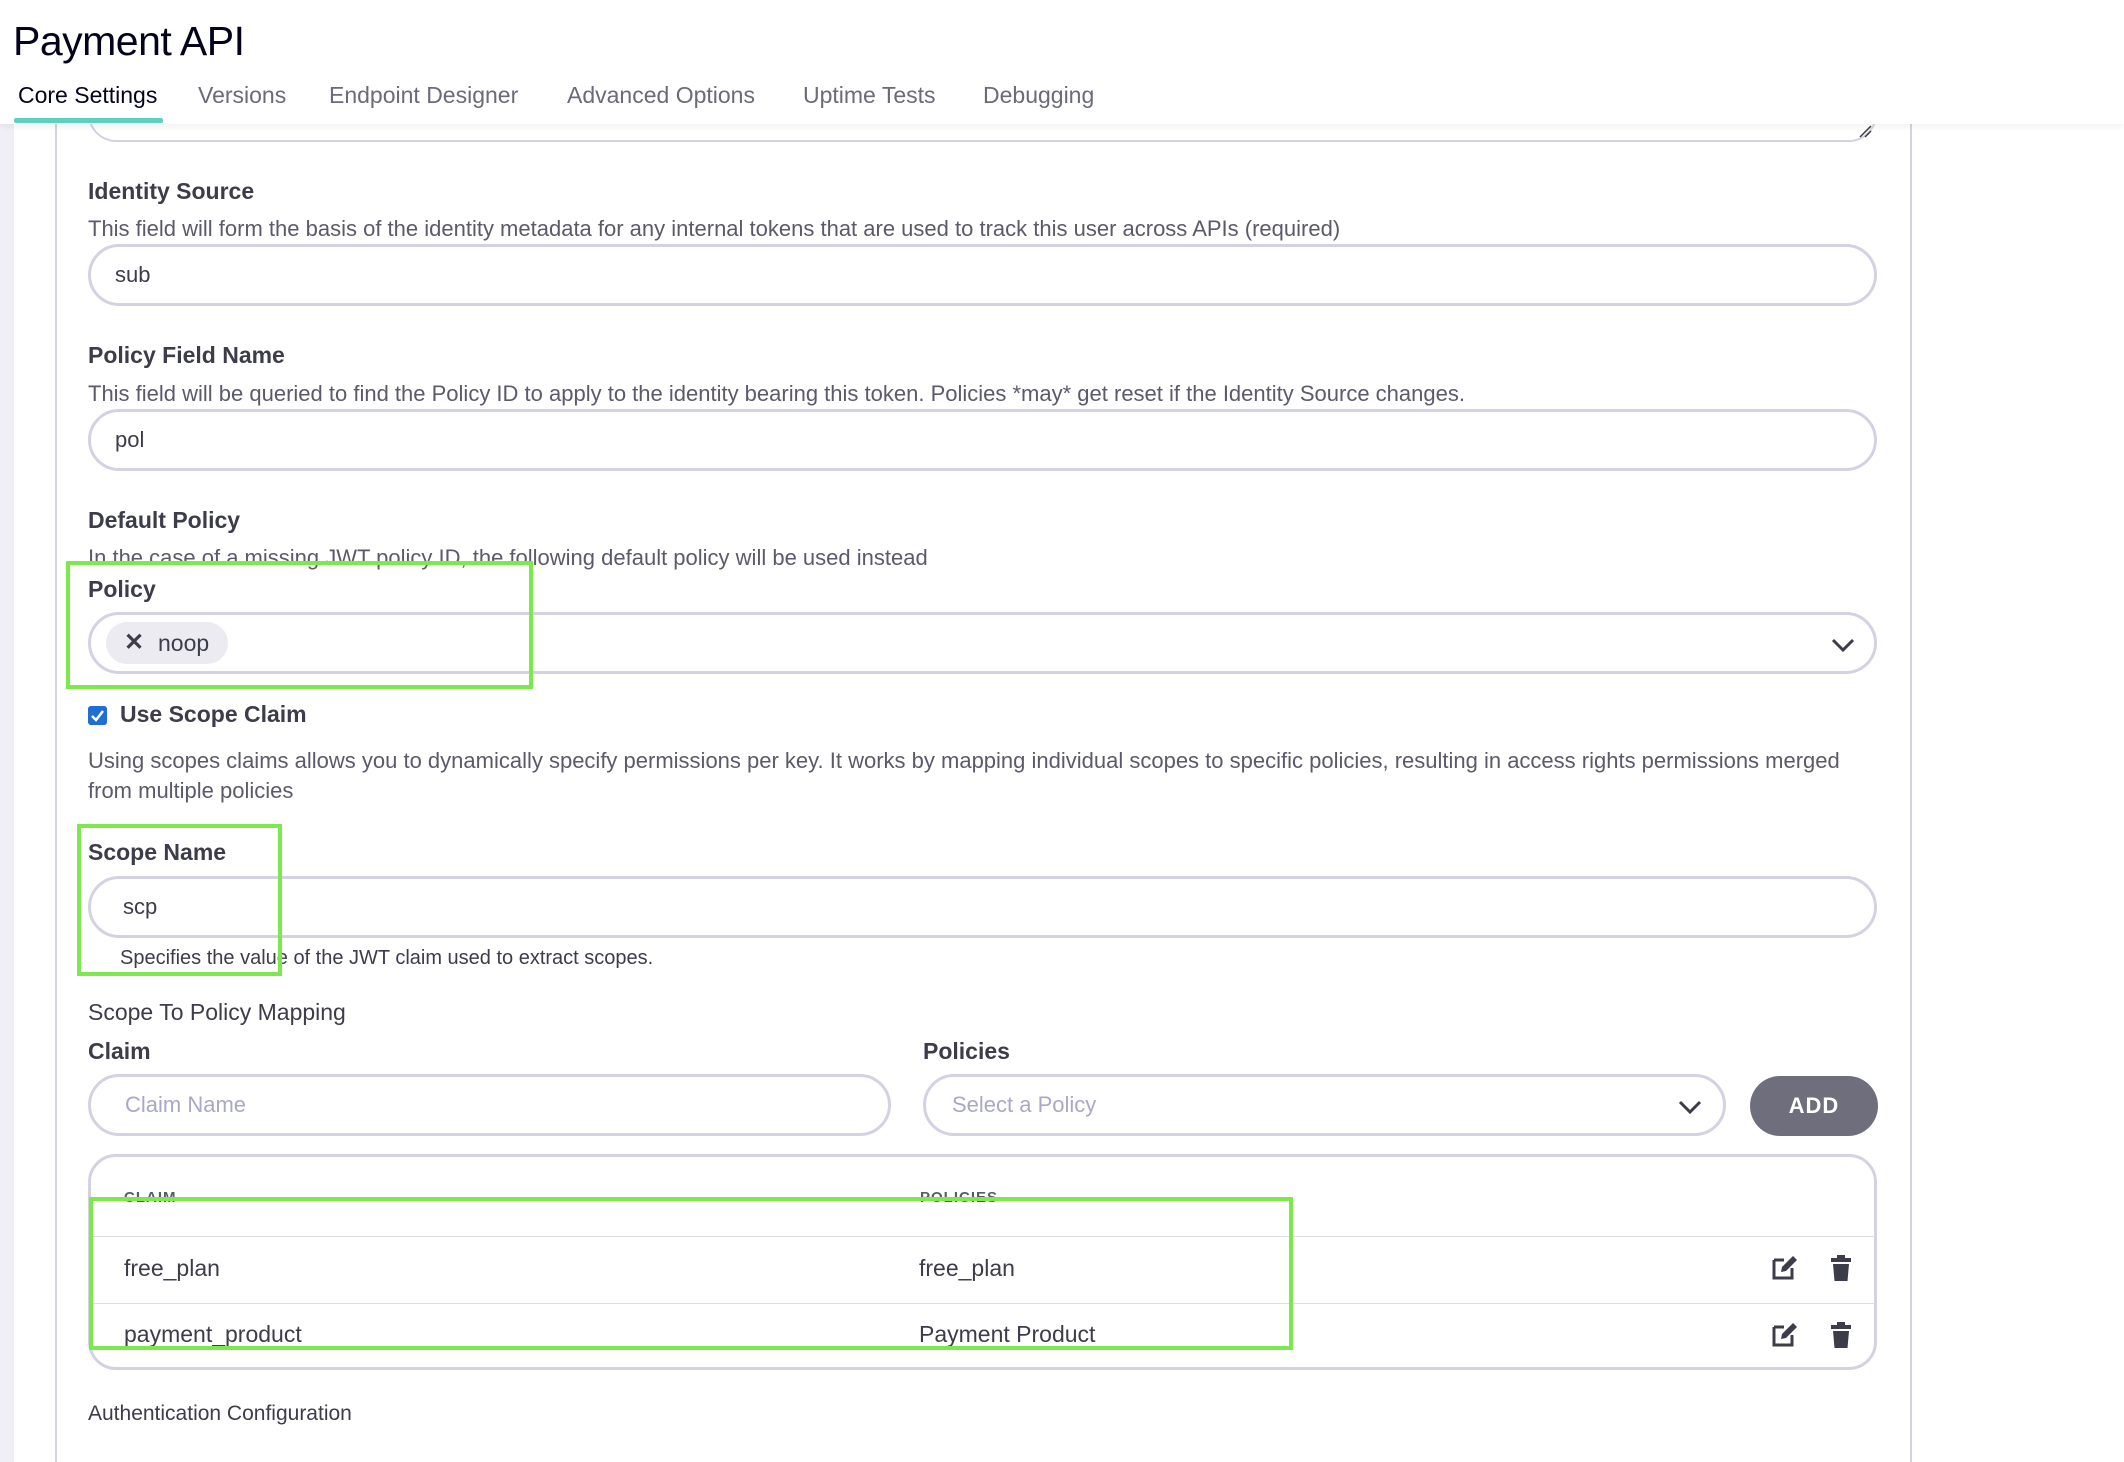 This screenshot has width=2124, height=1462. What do you see at coordinates (171, 191) in the screenshot?
I see `identity-source-label: Identity Source` at bounding box center [171, 191].